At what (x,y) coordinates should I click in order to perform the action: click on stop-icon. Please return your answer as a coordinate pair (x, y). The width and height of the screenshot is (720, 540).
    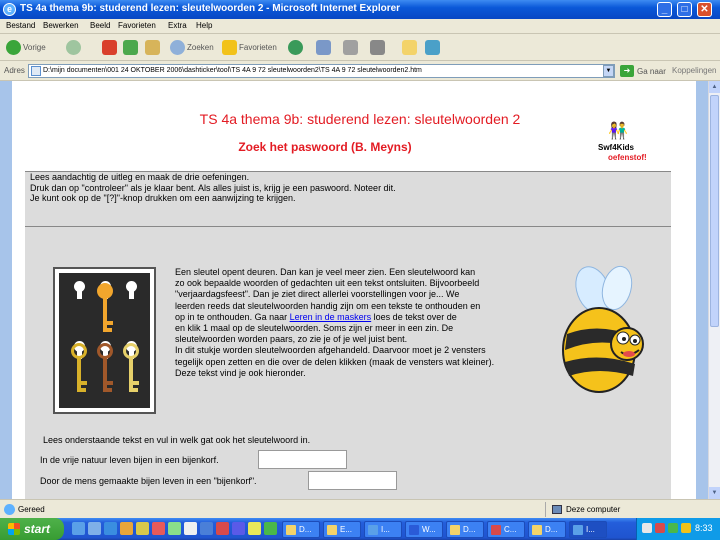
    Looking at the image, I should click on (109, 47).